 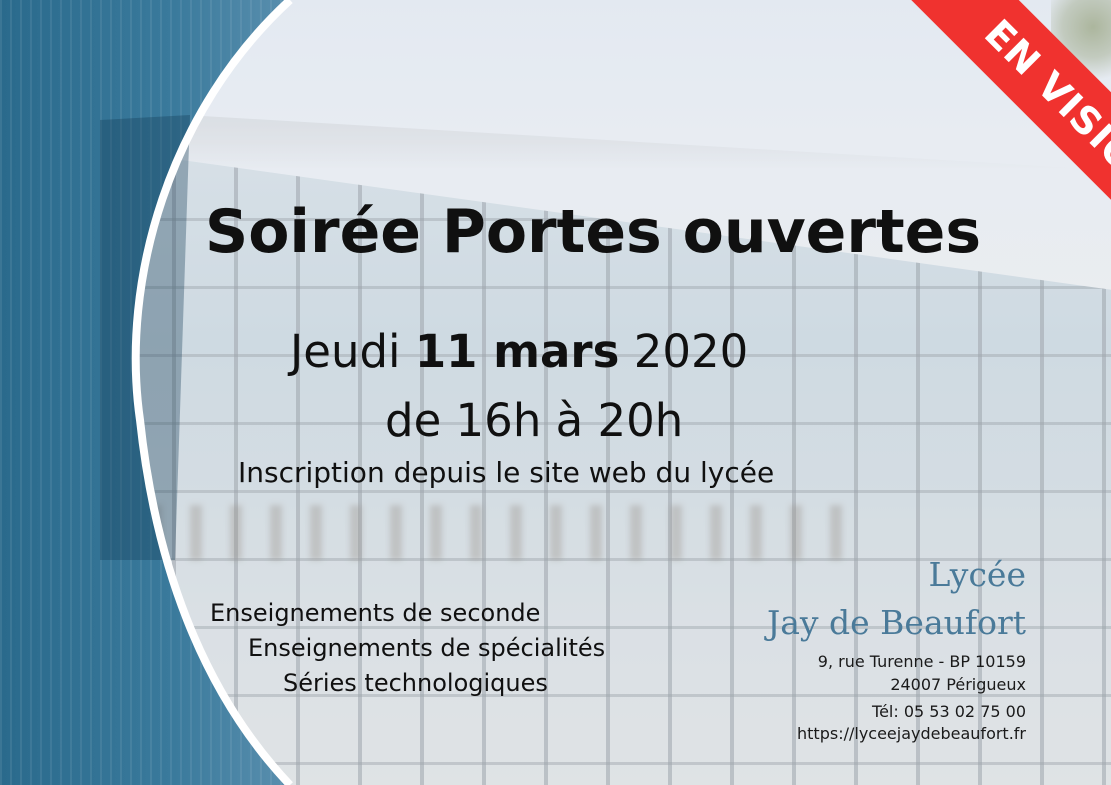 What do you see at coordinates (593, 232) in the screenshot?
I see `event-title: Soirée Portes ouvertes` at bounding box center [593, 232].